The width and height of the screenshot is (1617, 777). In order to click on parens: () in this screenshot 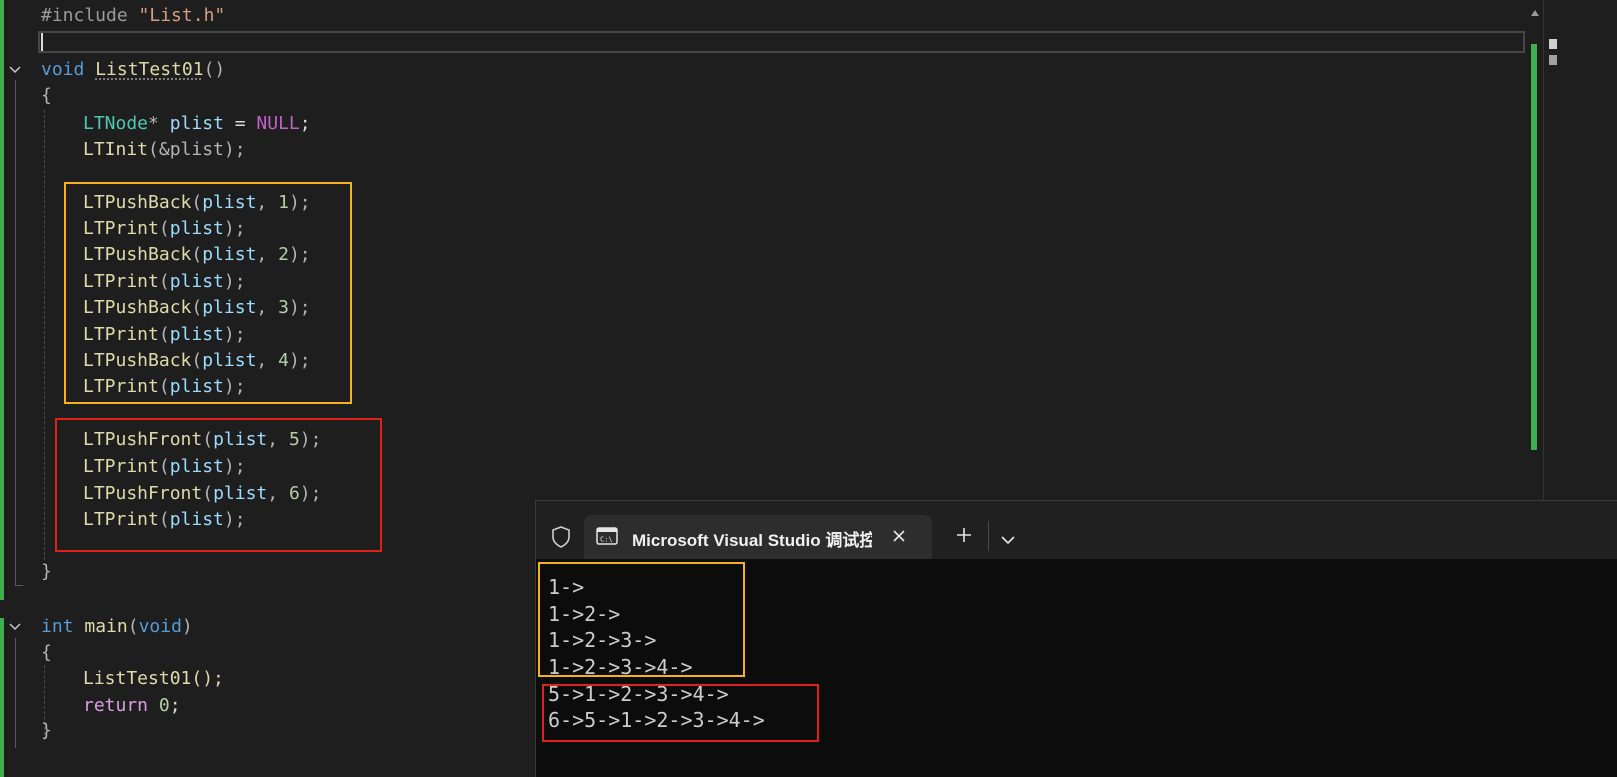, I will do `click(214, 69)`.